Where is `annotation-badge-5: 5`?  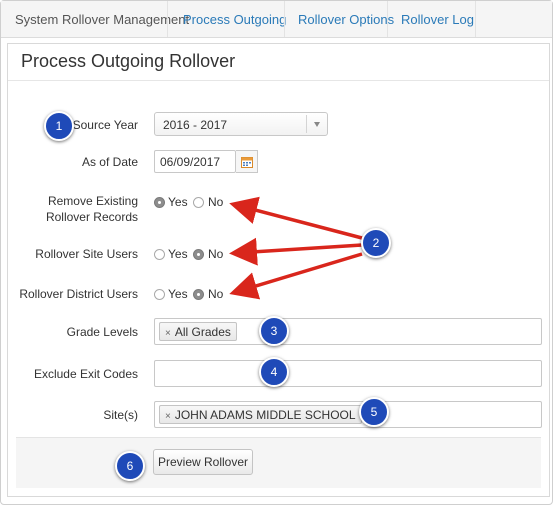 annotation-badge-5: 5 is located at coordinates (374, 412).